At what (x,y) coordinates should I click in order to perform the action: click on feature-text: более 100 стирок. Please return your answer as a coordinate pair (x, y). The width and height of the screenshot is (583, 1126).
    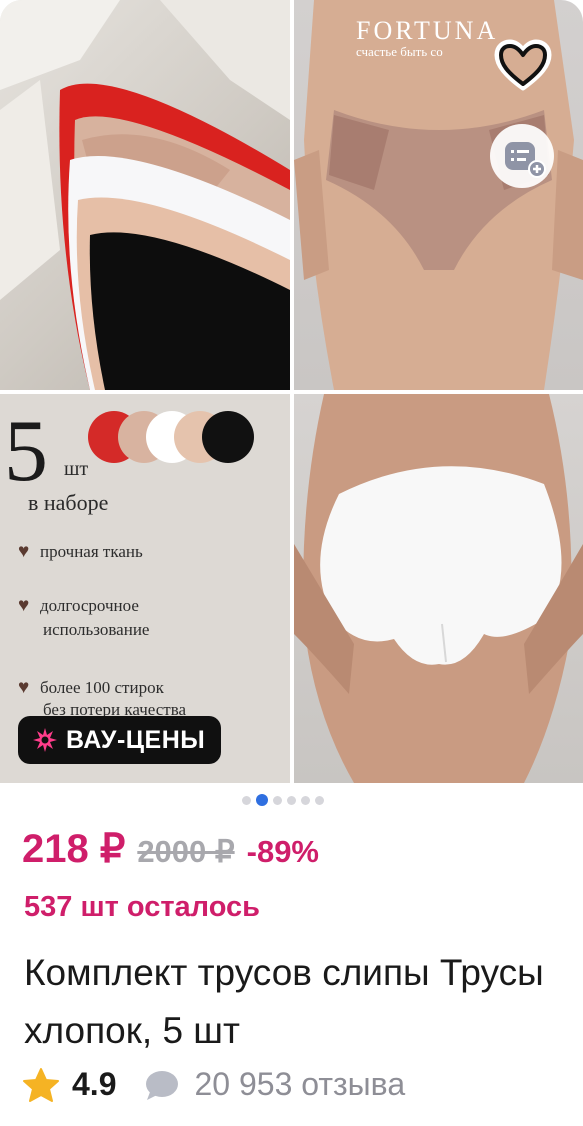
    Looking at the image, I should click on (102, 687).